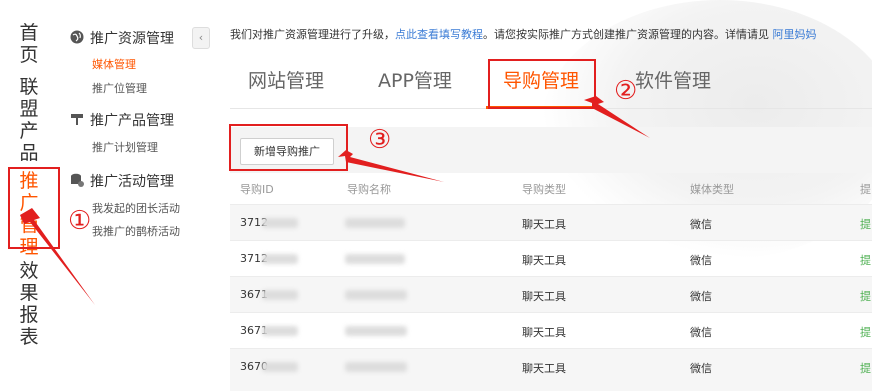 Image resolution: width=872 pixels, height=391 pixels. I want to click on arrow-three-icon, so click(391, 166).